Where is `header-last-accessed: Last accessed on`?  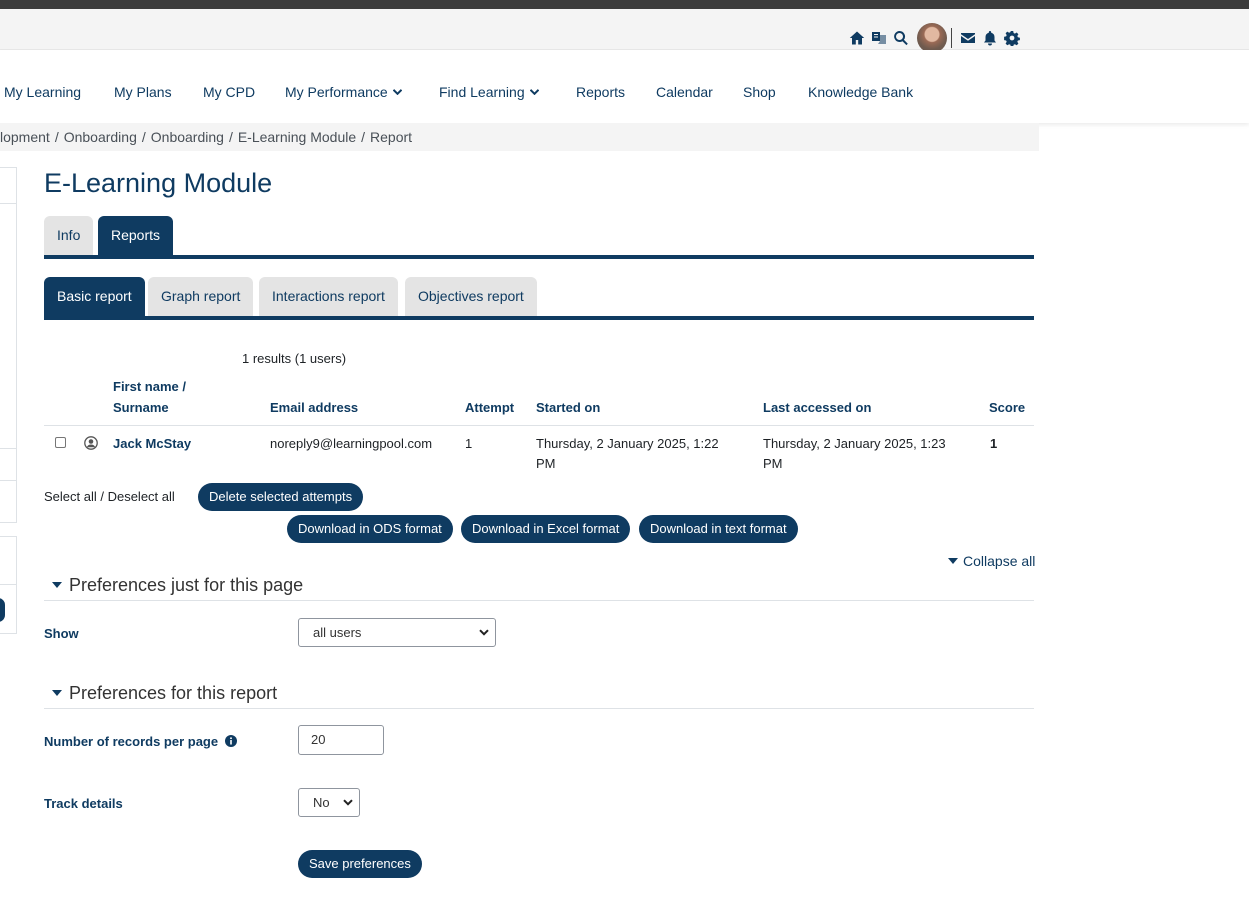
header-last-accessed: Last accessed on is located at coordinates (817, 407).